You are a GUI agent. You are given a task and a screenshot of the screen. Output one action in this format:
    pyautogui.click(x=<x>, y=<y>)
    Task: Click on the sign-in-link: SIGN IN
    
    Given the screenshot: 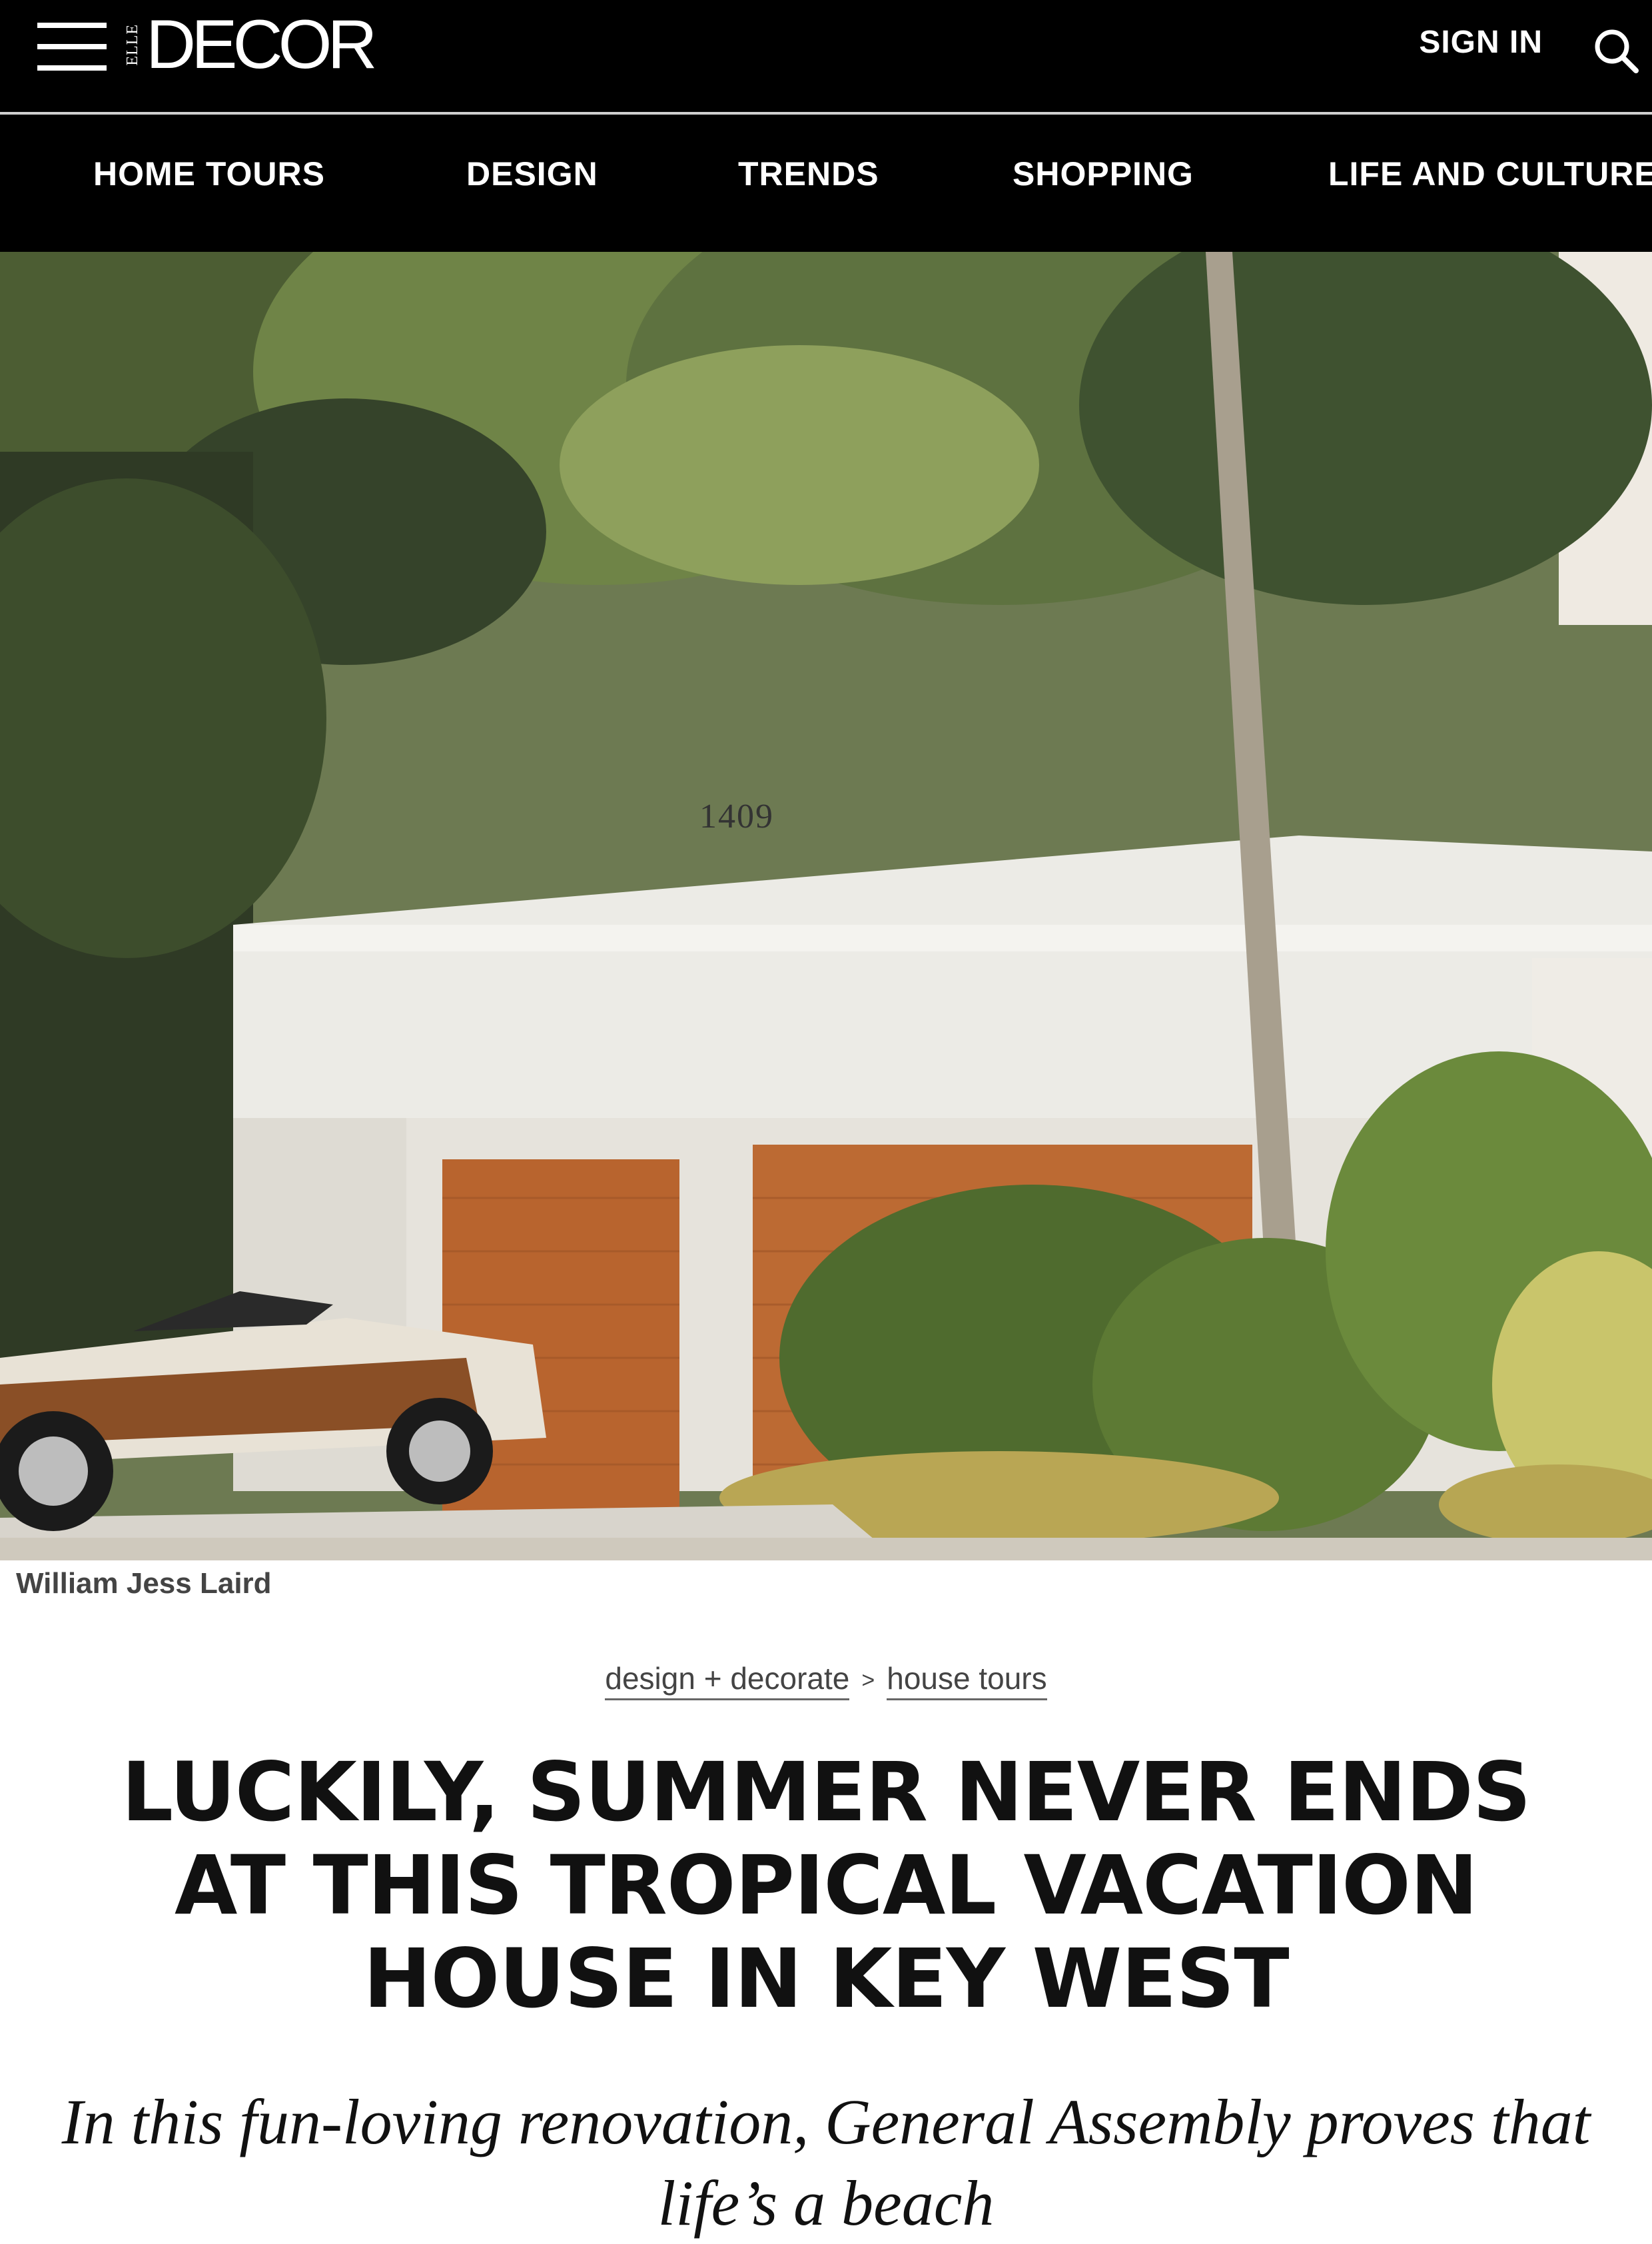 What is the action you would take?
    pyautogui.click(x=1481, y=42)
    